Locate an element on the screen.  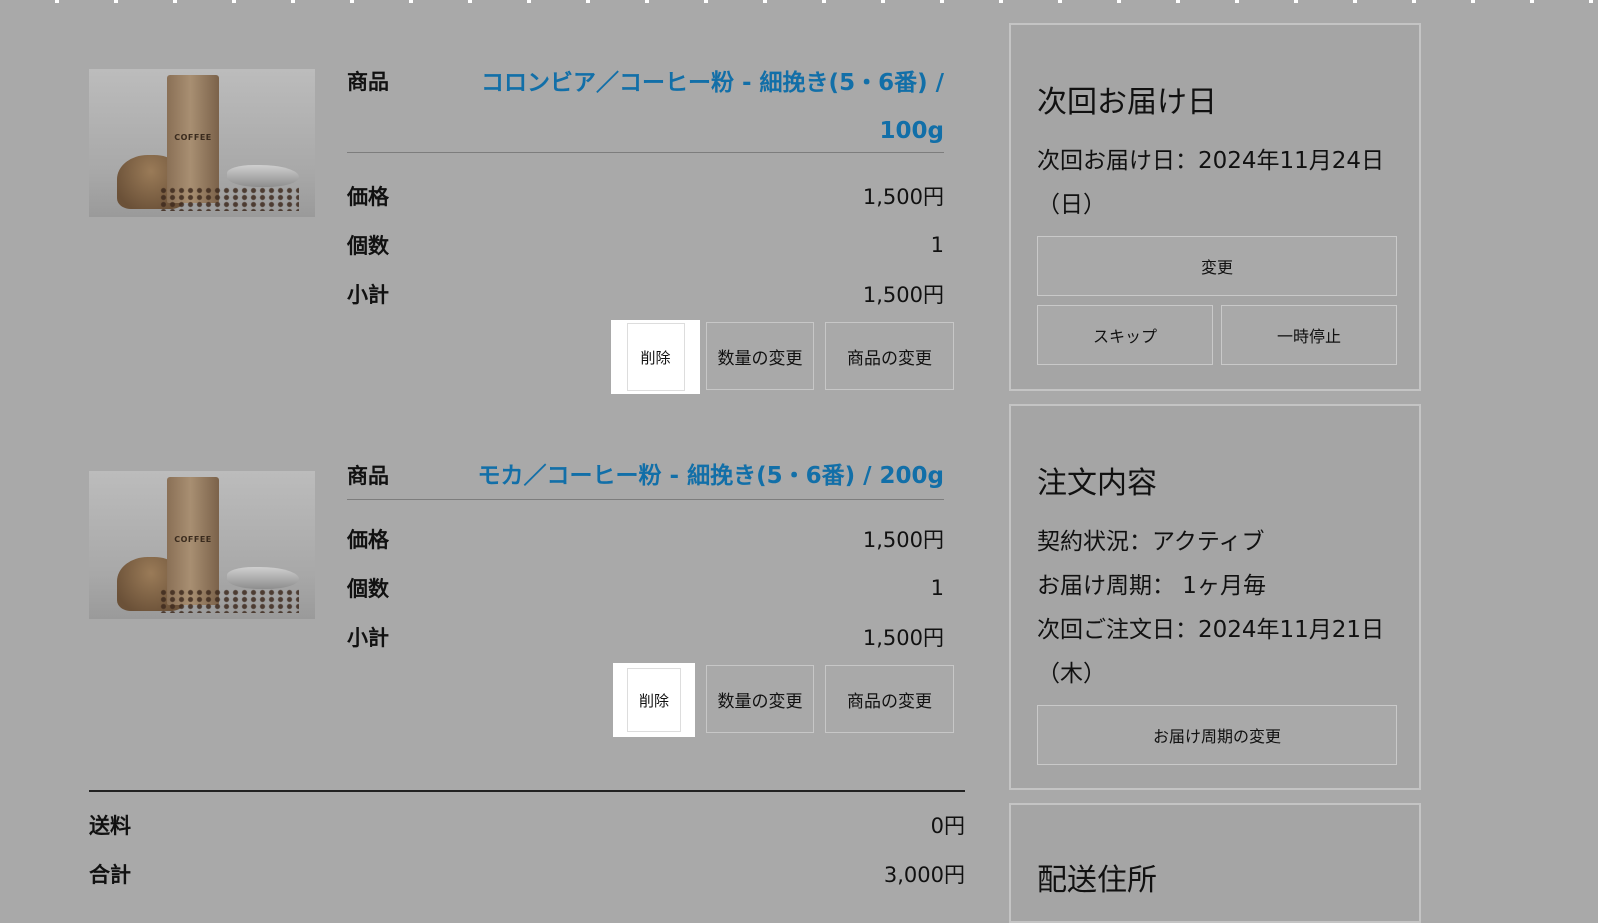
shipping-label: 送料 is located at coordinates (110, 825).